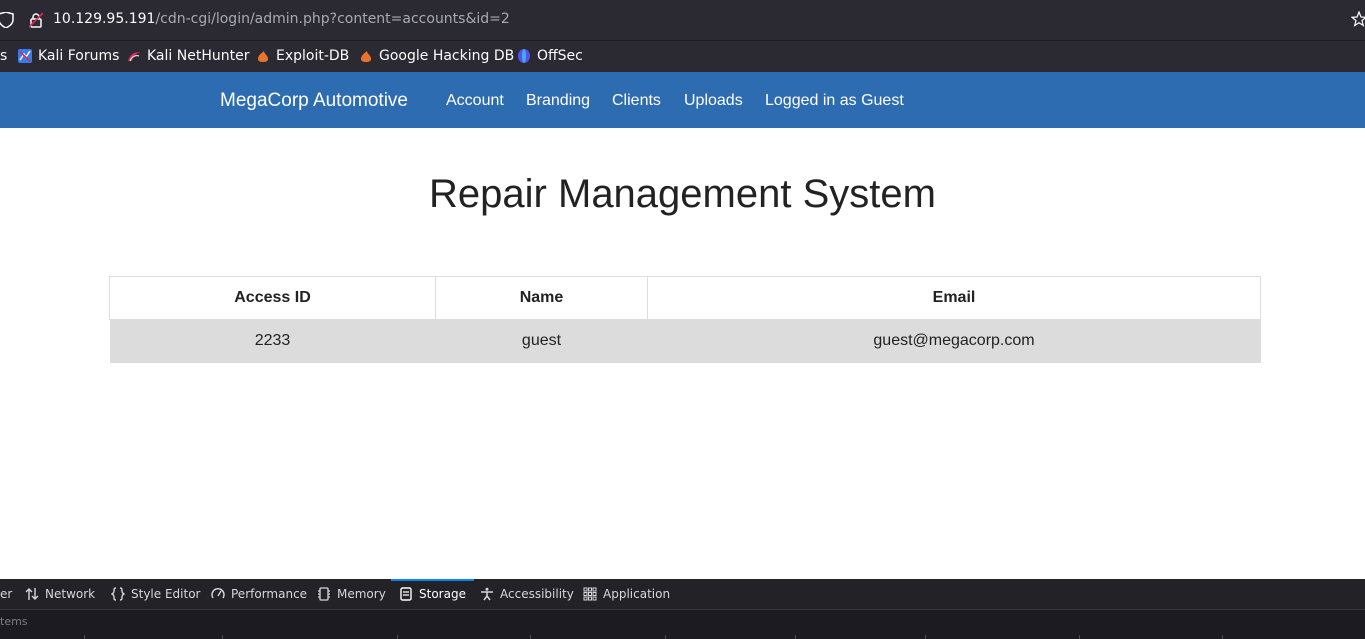  What do you see at coordinates (14, 621) in the screenshot?
I see `filter-placeholder: tems` at bounding box center [14, 621].